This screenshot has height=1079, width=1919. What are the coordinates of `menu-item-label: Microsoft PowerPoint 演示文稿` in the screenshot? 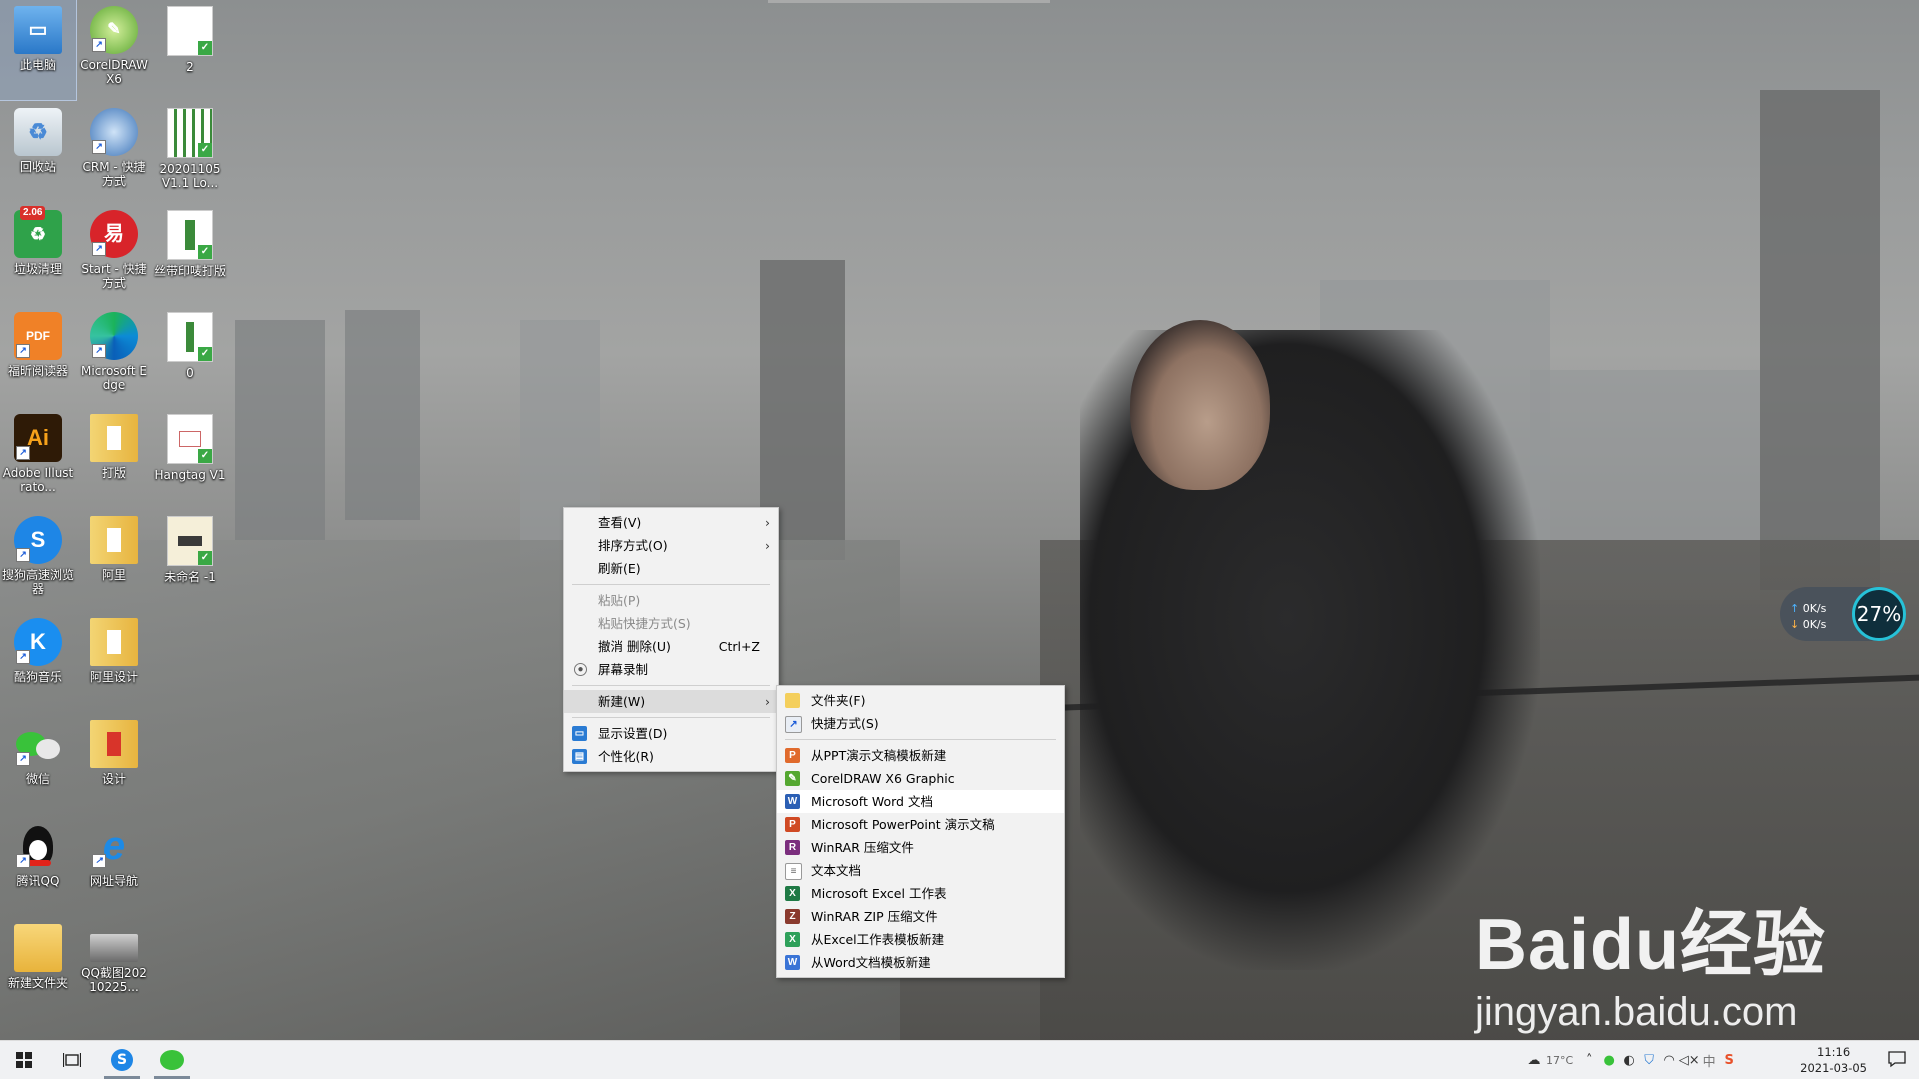 It's located at (903, 824).